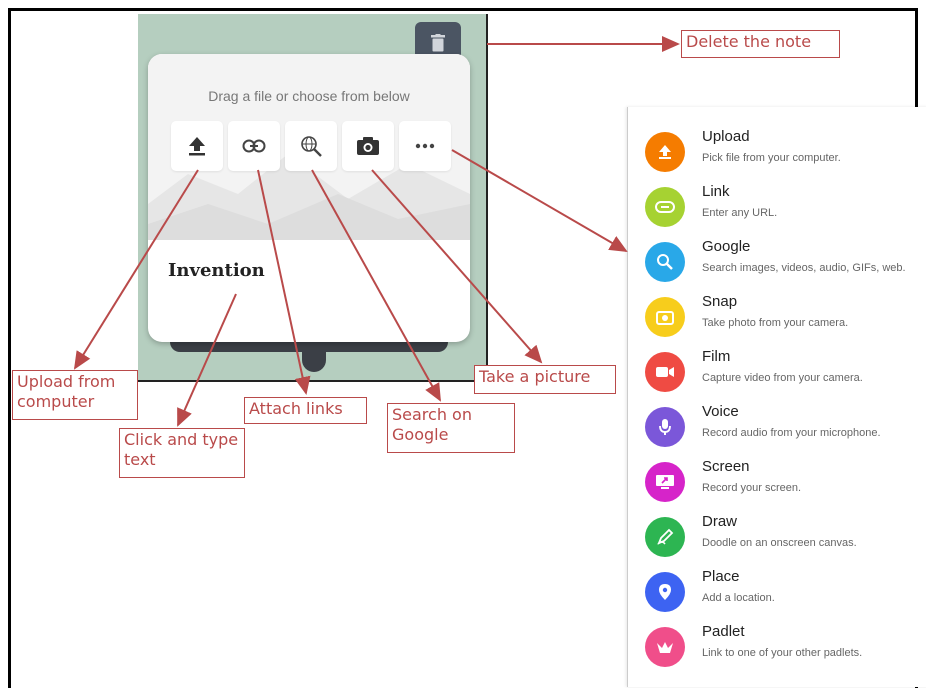 The height and width of the screenshot is (688, 926). Describe the element at coordinates (376, 285) in the screenshot. I see `arrow-search-google` at that location.